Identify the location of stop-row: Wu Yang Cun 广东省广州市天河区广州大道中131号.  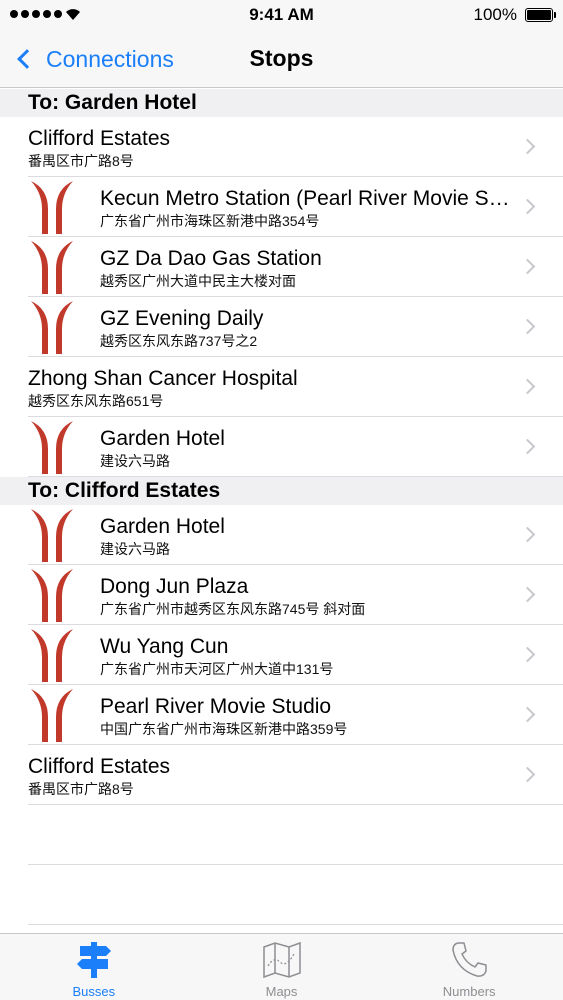
(281, 655).